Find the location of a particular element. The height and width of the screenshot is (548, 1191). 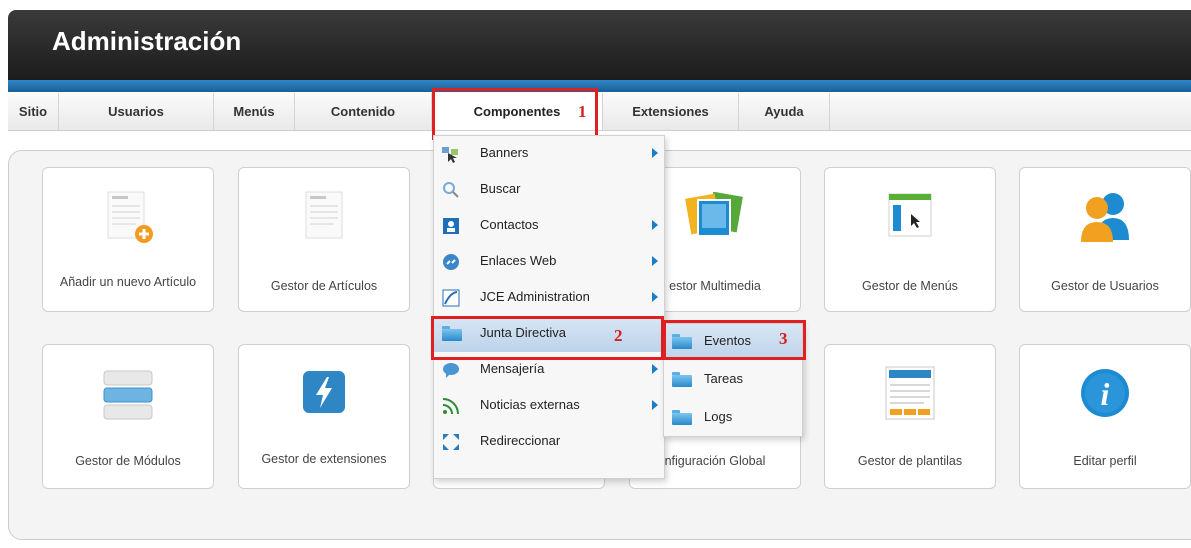

tile-label: Editar perfil is located at coordinates (1105, 461).